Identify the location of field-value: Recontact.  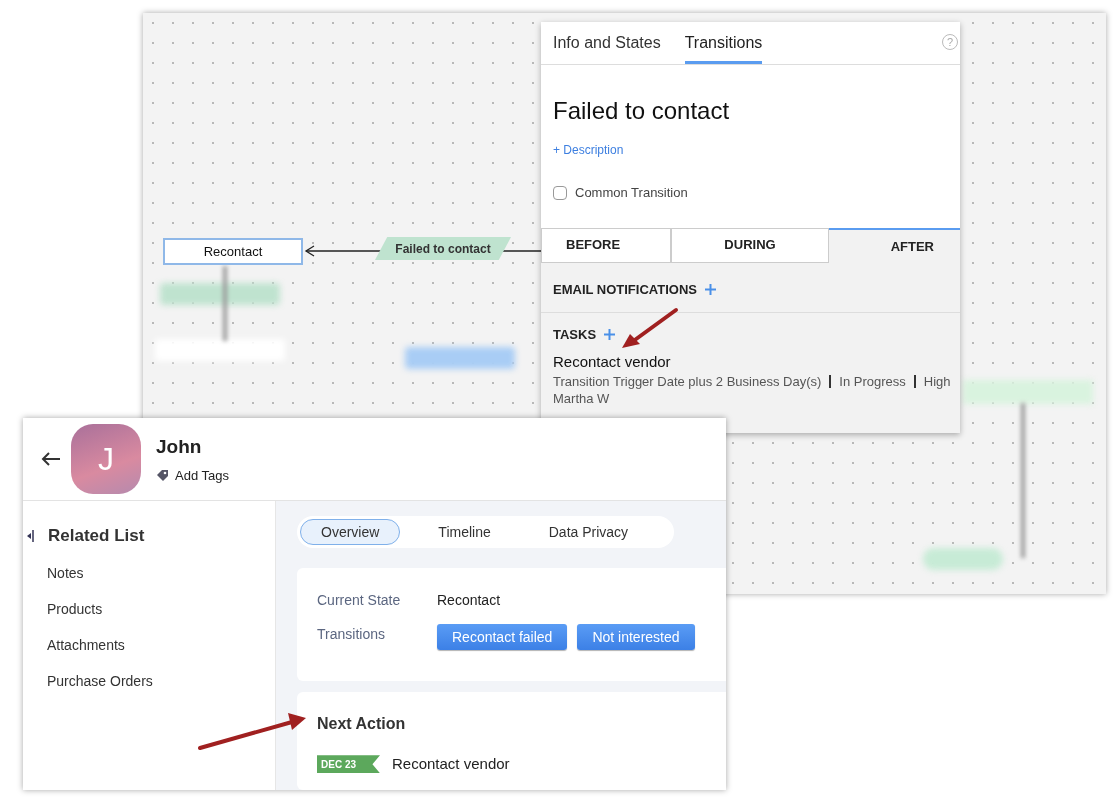
(469, 600).